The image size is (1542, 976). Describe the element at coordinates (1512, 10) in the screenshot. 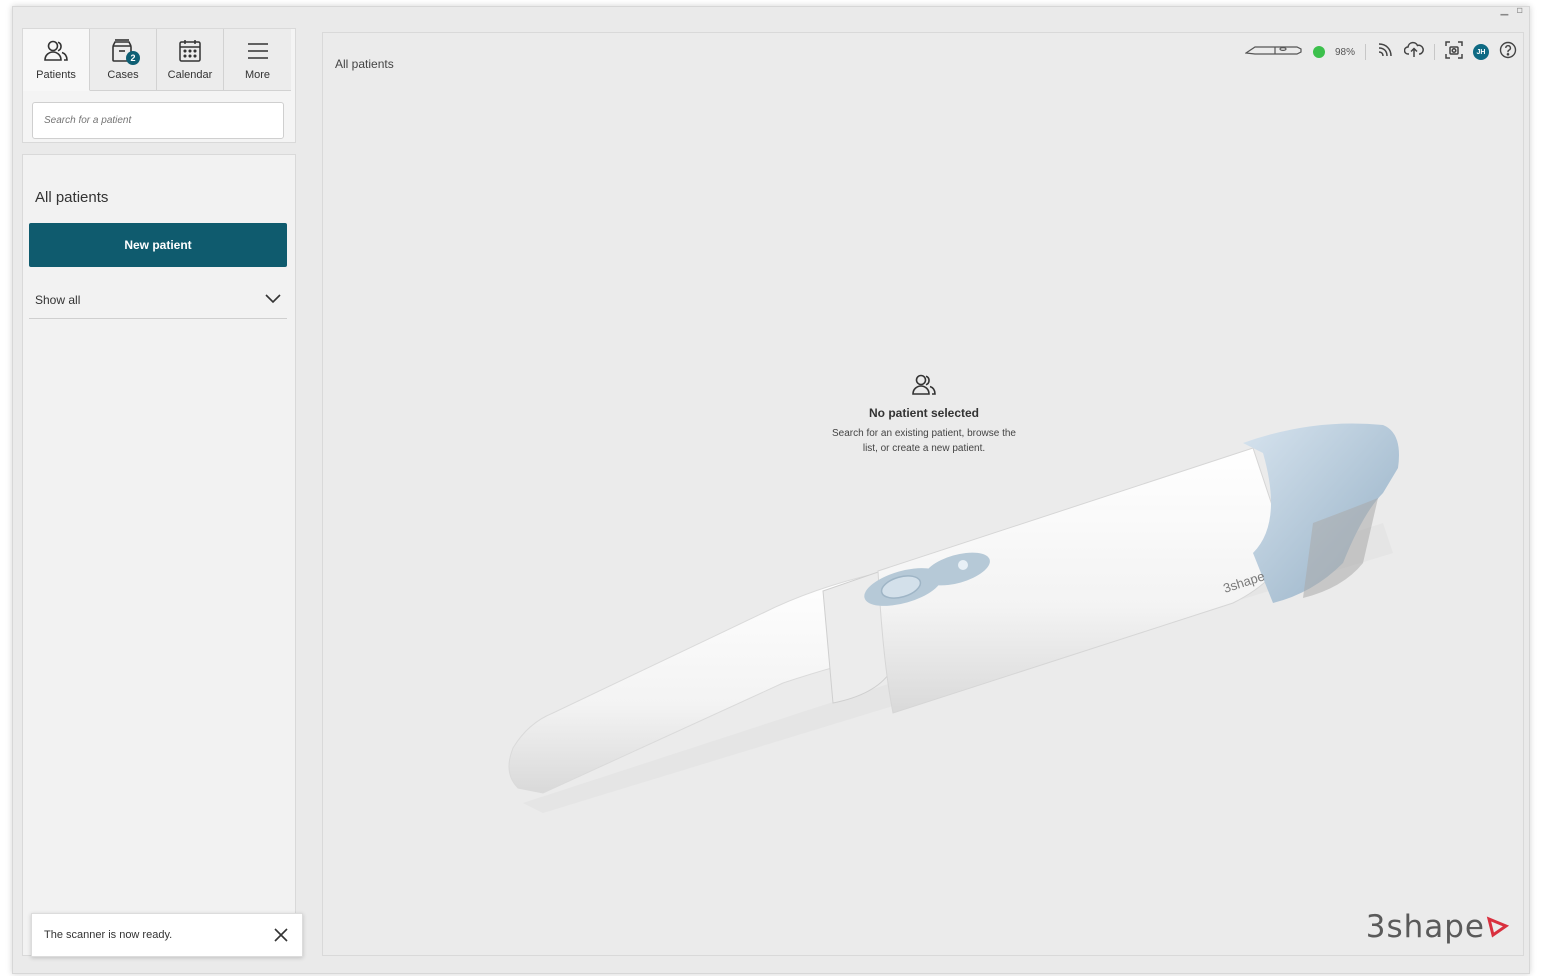

I see `window-controls: ▁ ▫` at that location.